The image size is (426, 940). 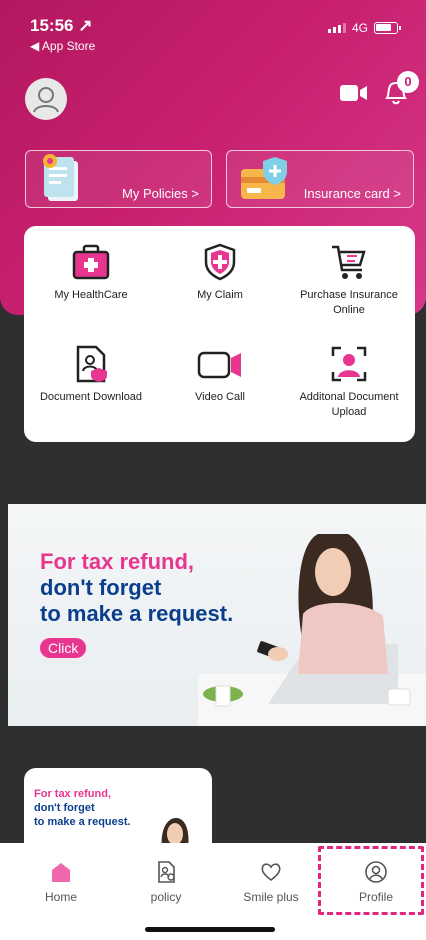 What do you see at coordinates (73, 794) in the screenshot?
I see `mini-banner-line-1: For tax refund,` at bounding box center [73, 794].